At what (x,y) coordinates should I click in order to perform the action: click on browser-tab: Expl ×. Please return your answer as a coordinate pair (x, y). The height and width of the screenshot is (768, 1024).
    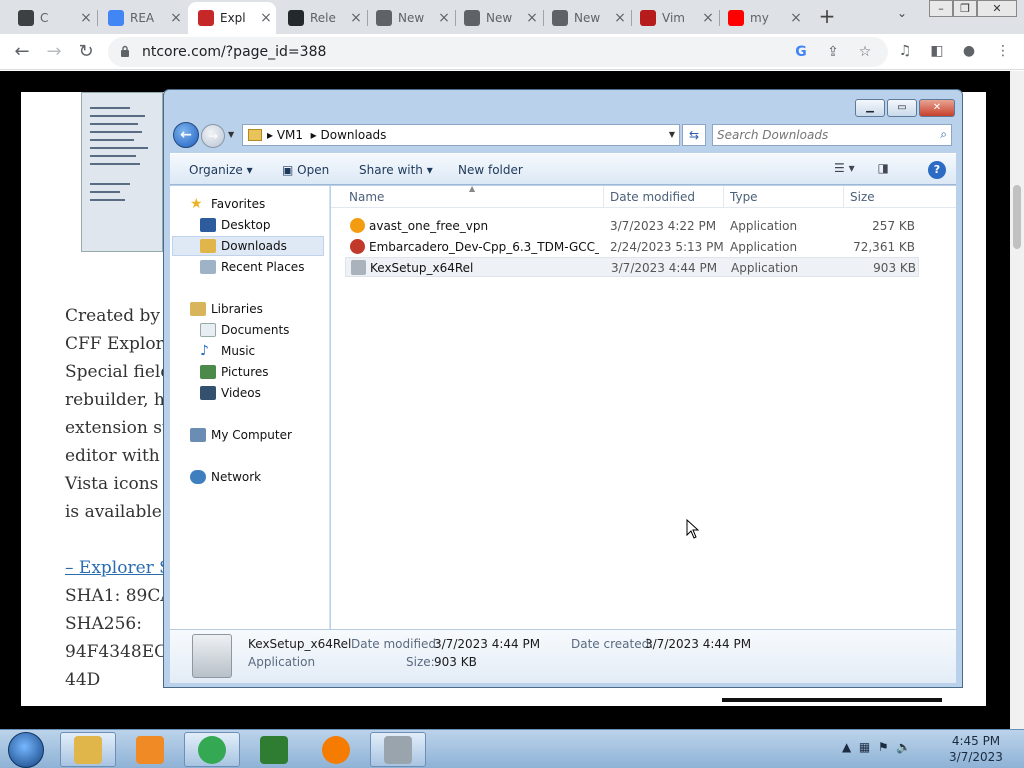
    Looking at the image, I should click on (232, 18).